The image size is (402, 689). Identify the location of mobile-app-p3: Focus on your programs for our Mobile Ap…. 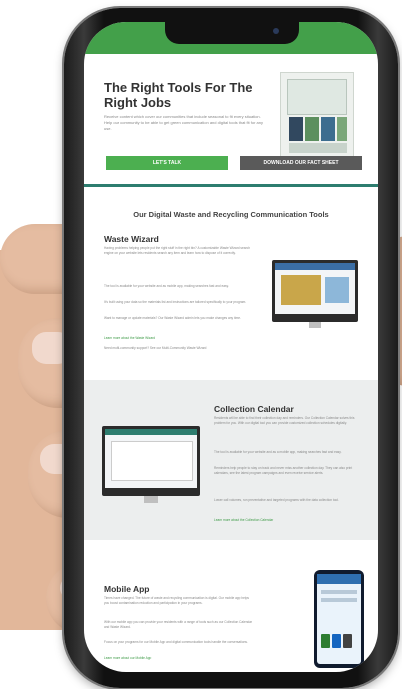
(176, 642).